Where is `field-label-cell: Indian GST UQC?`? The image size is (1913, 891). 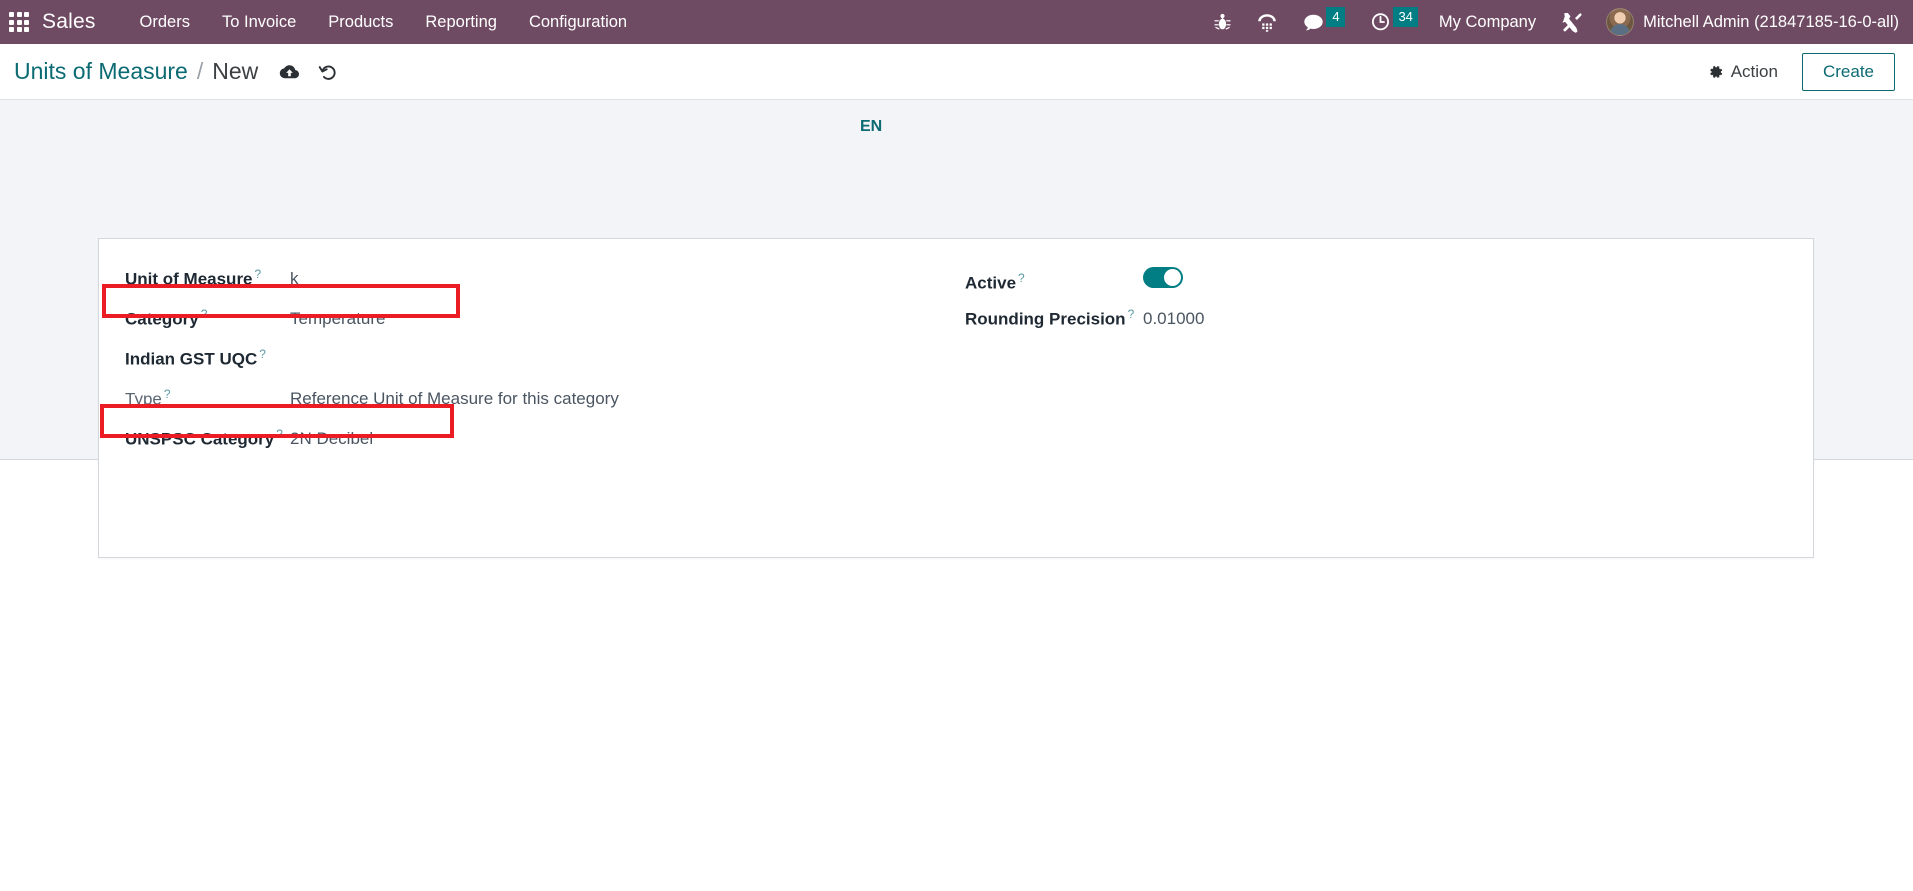
field-label-cell: Indian GST UQC? is located at coordinates (207, 358).